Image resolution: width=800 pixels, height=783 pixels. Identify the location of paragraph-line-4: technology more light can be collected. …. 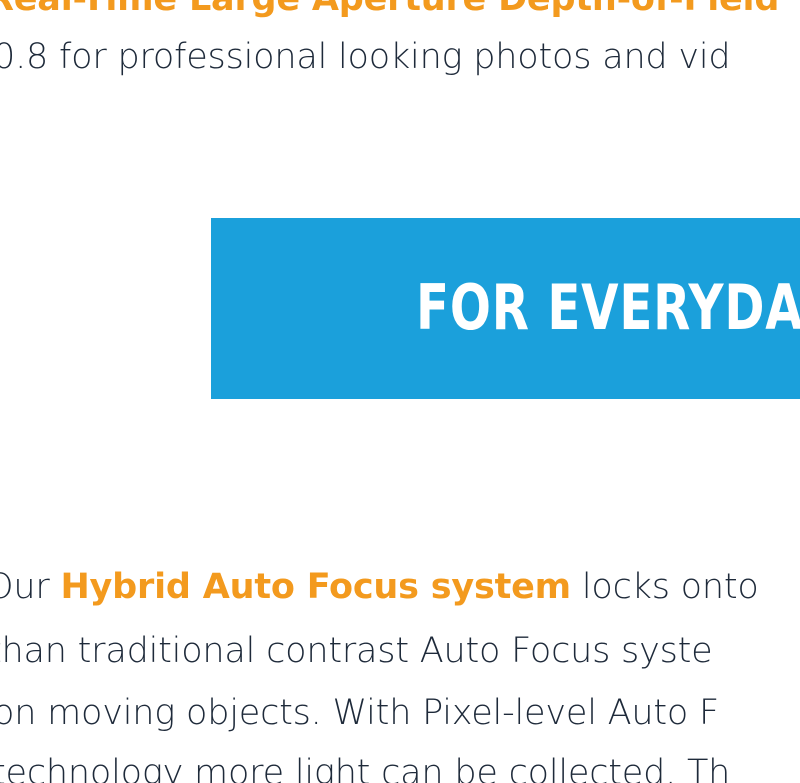
(365, 768).